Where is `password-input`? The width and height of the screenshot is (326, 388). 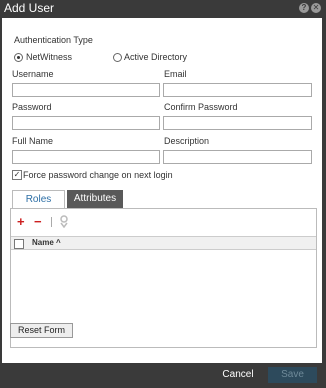
password-input is located at coordinates (86, 123).